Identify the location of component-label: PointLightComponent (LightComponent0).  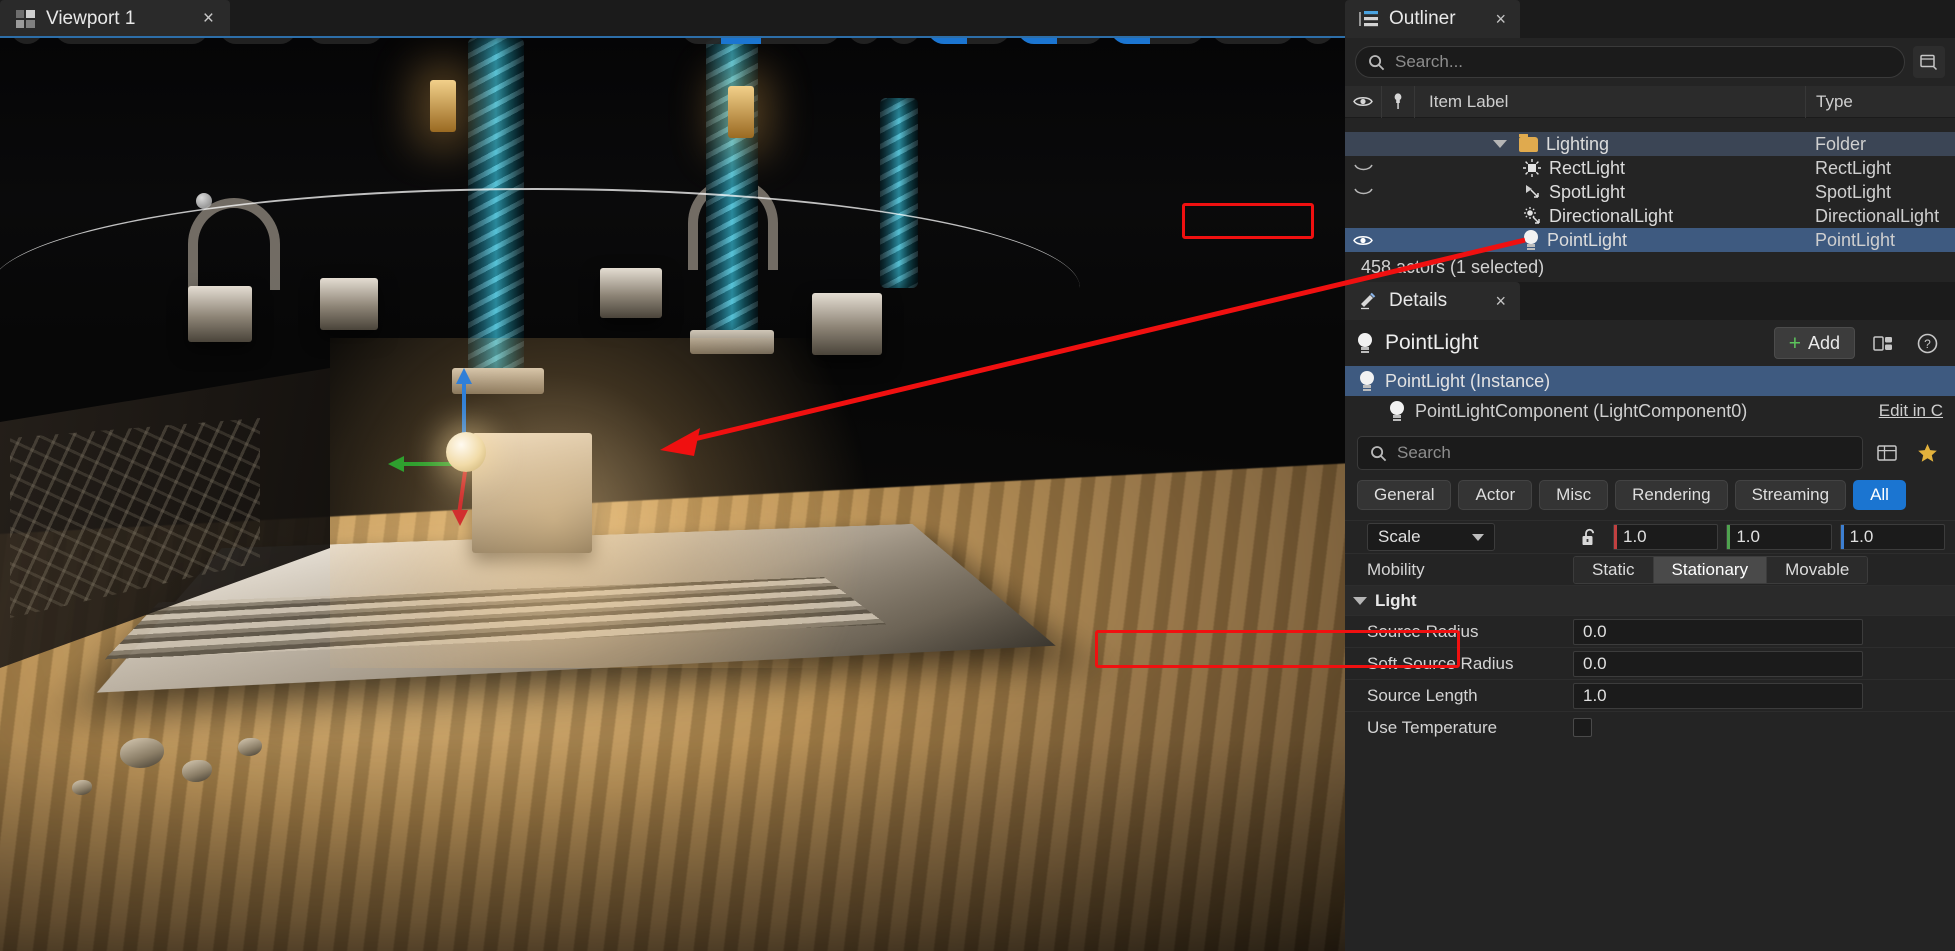
(1581, 410).